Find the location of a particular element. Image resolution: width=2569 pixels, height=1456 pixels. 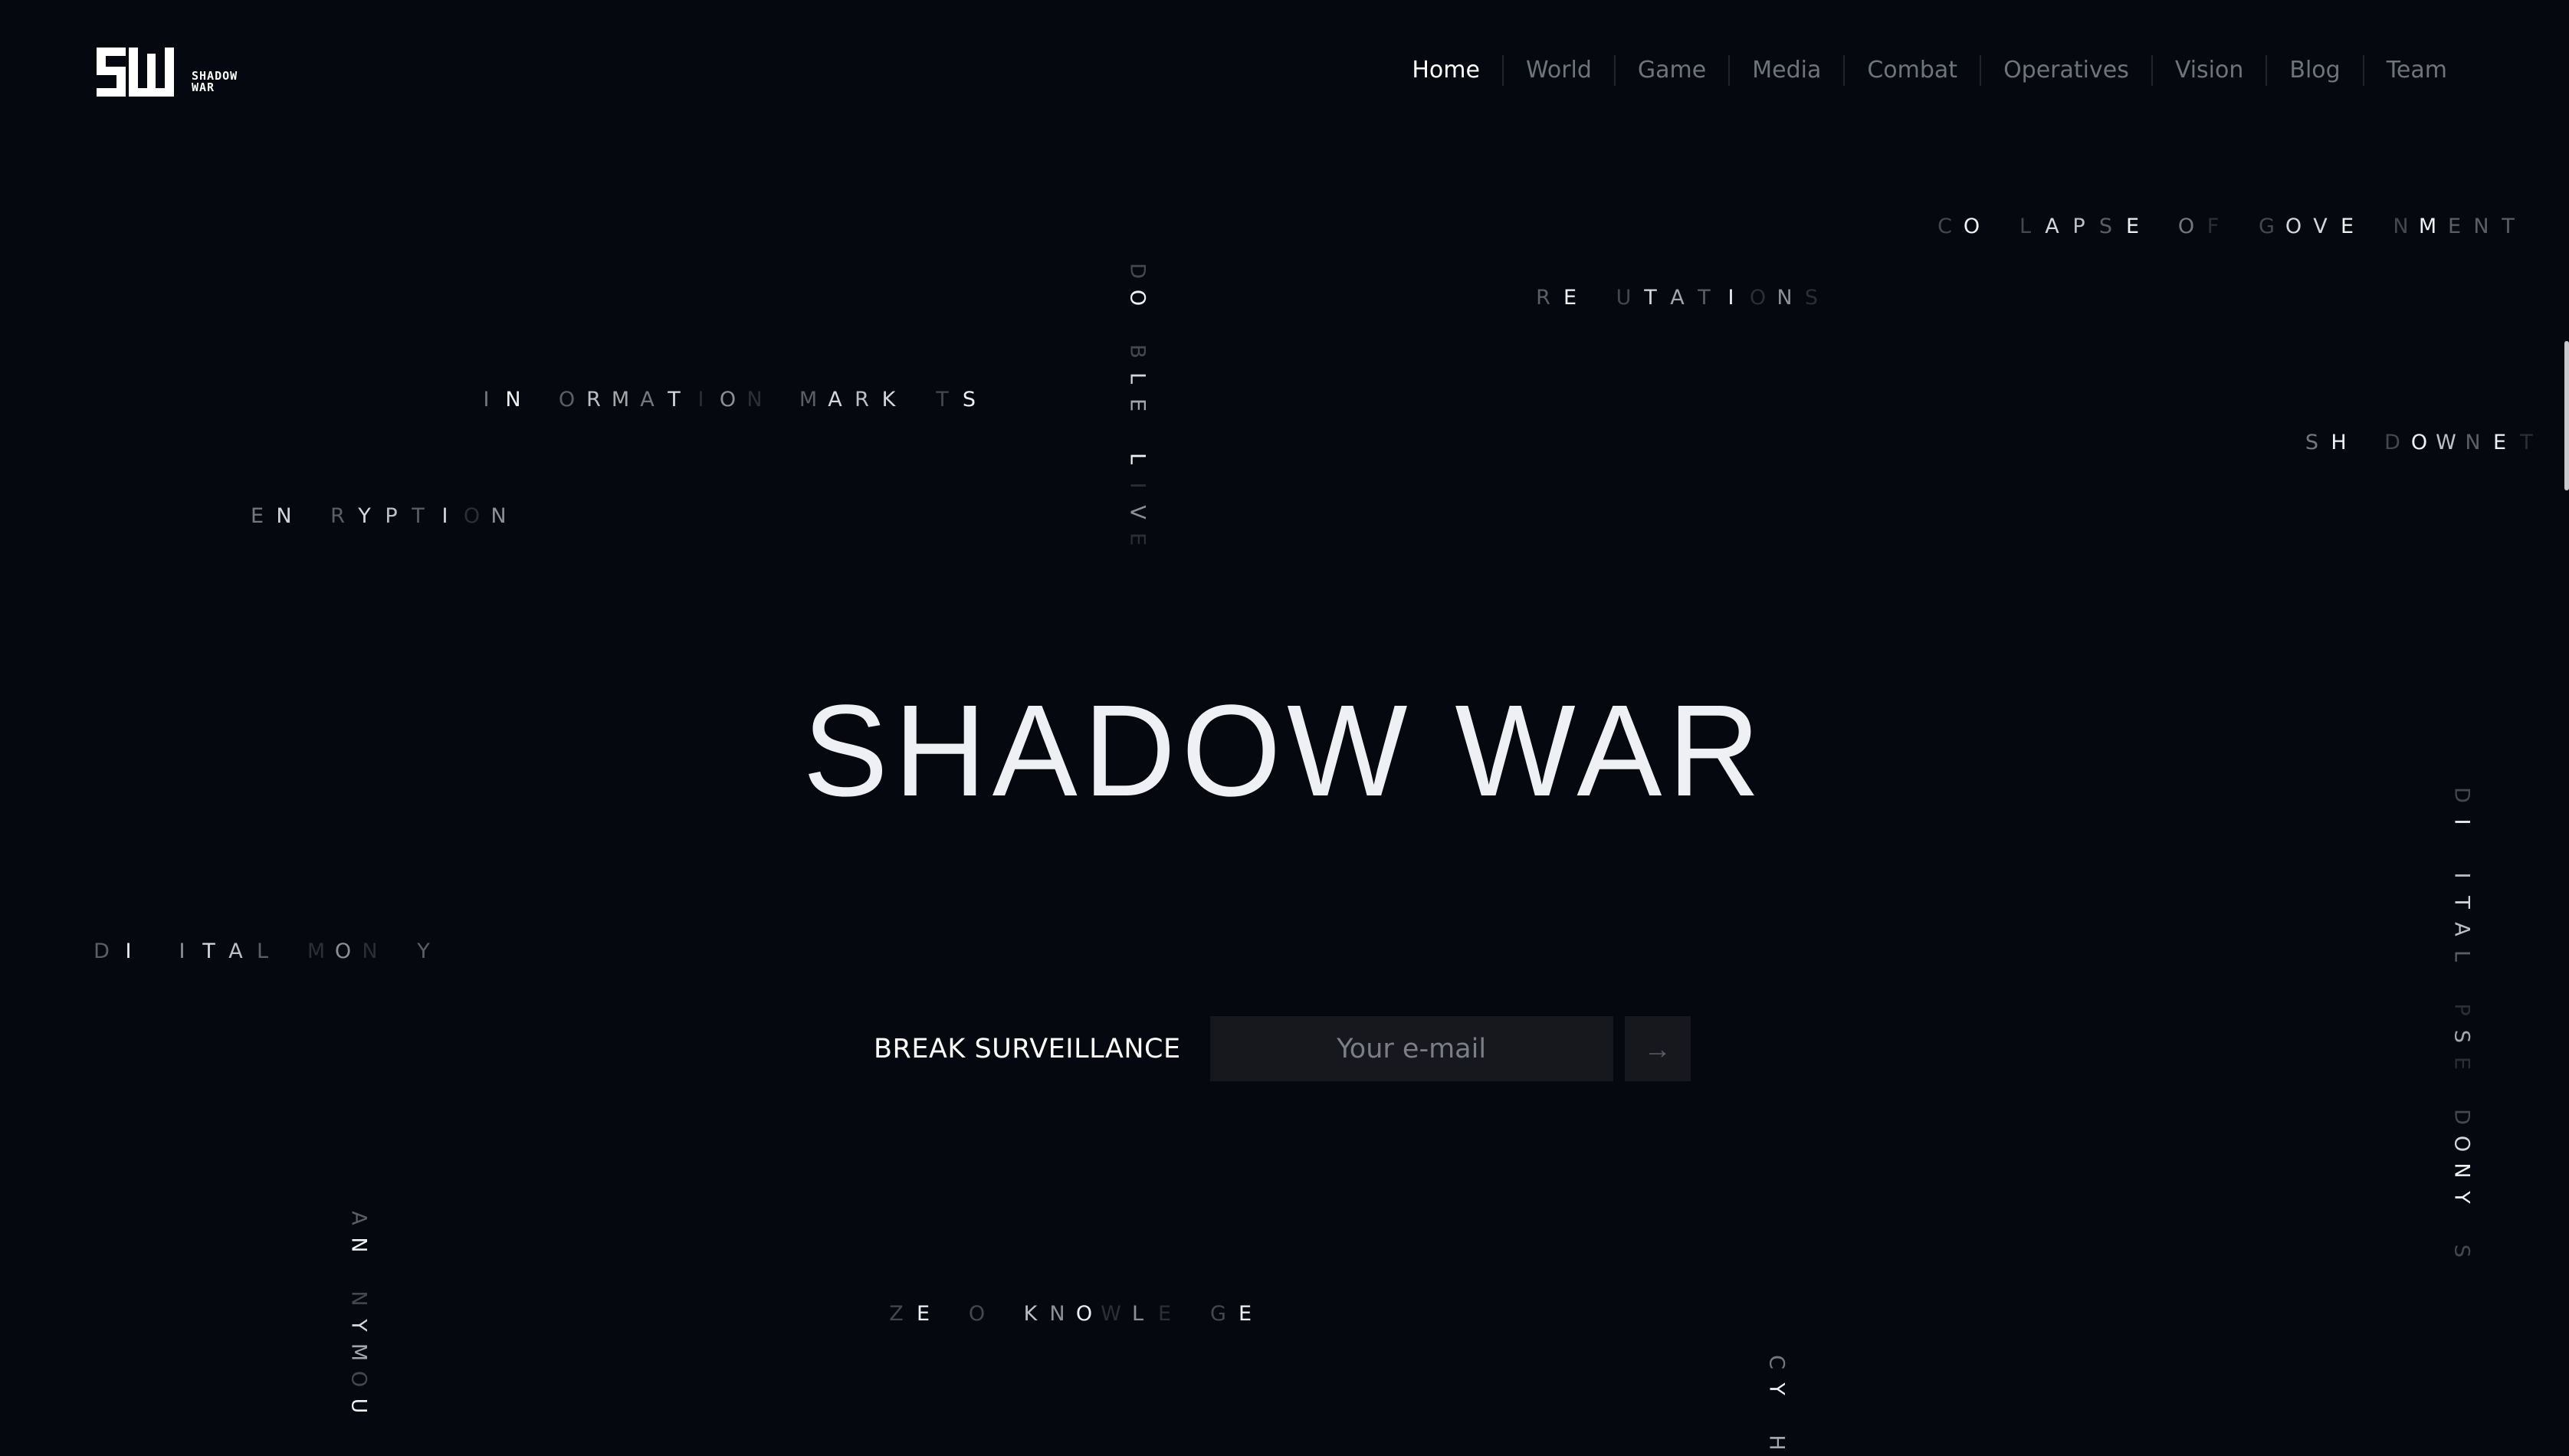

letter: V is located at coordinates (1137, 512).